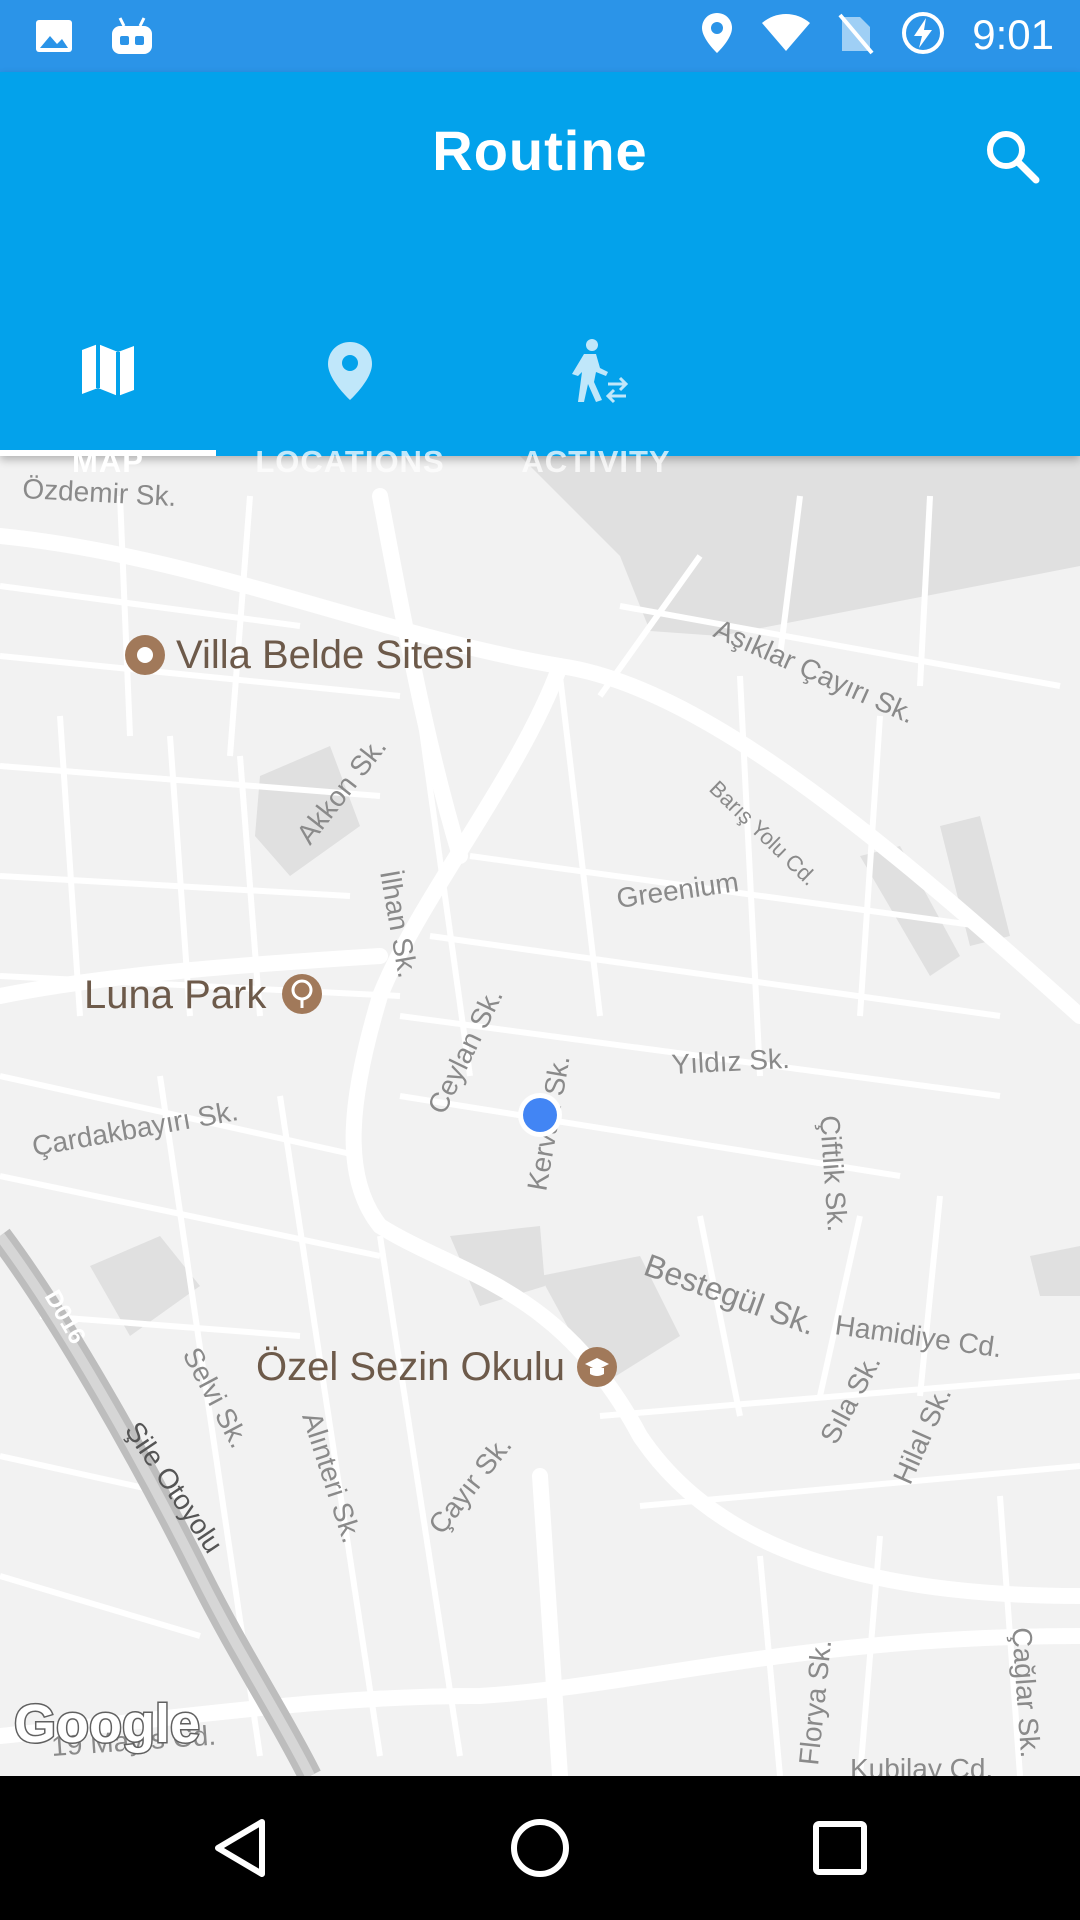  I want to click on no-sim-icon, so click(856, 35).